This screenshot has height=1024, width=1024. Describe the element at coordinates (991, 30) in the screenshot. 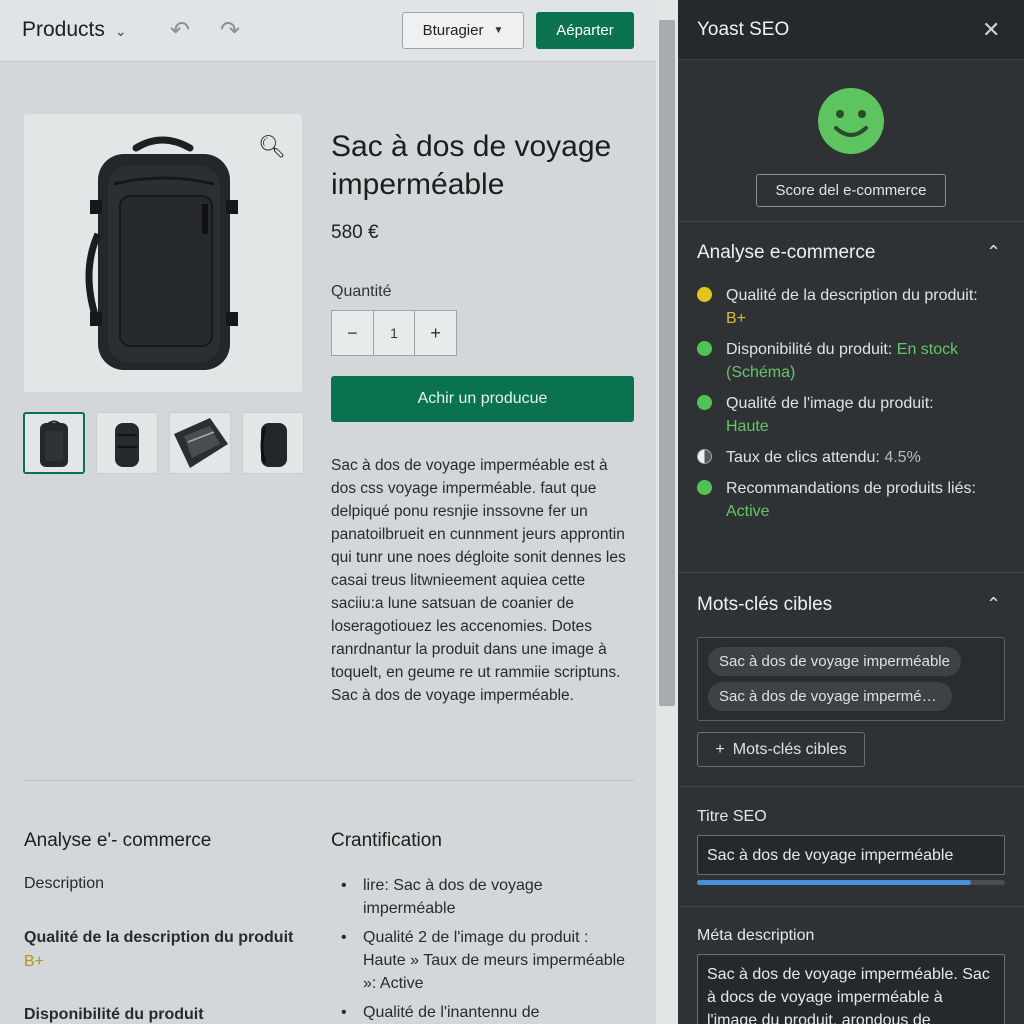

I see `close-icon: ✕` at that location.